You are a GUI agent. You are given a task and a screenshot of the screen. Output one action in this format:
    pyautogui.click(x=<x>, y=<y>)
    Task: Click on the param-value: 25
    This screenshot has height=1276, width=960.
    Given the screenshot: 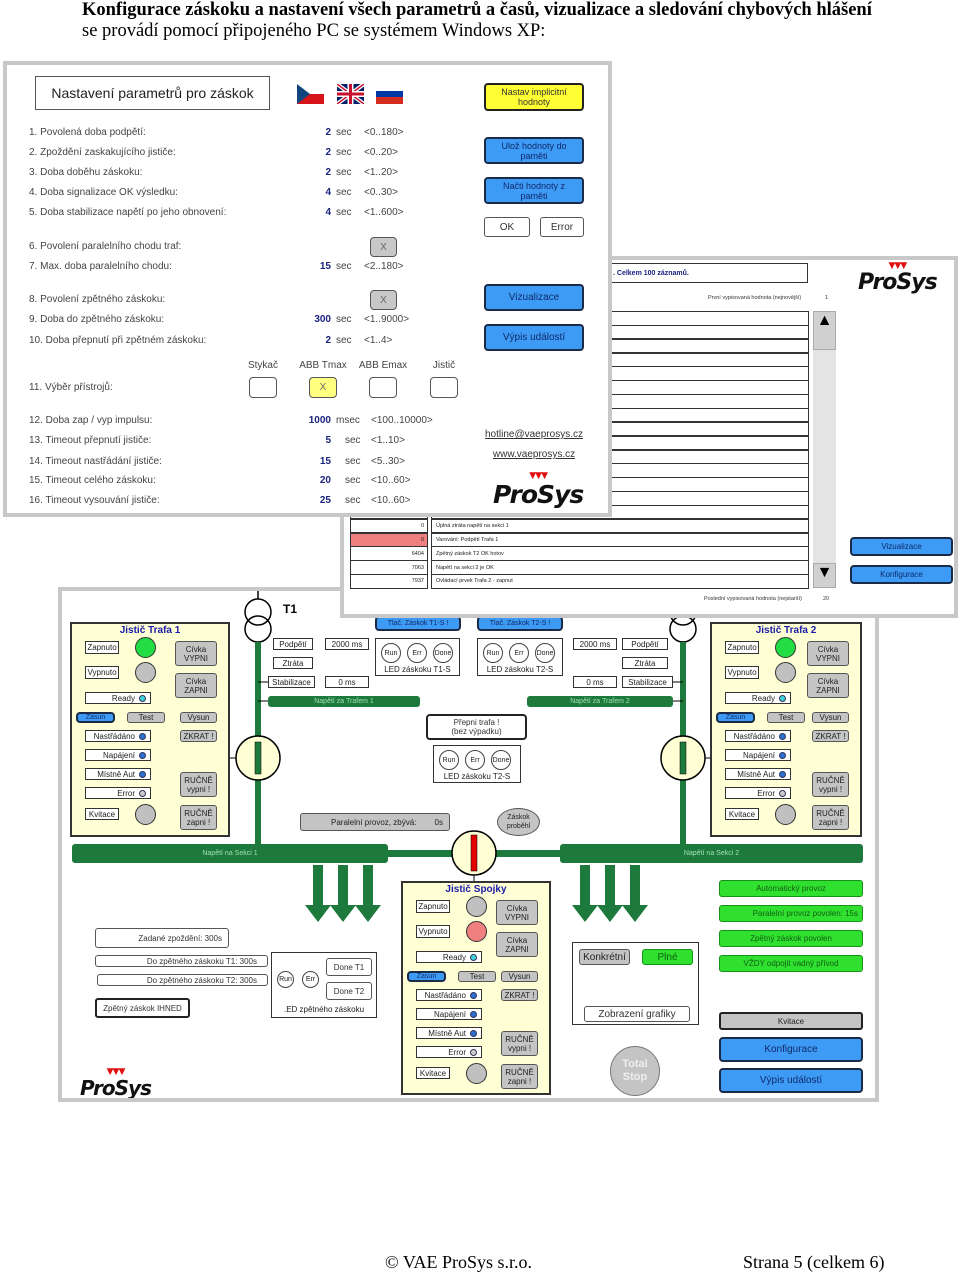 What is the action you would take?
    pyautogui.click(x=311, y=500)
    